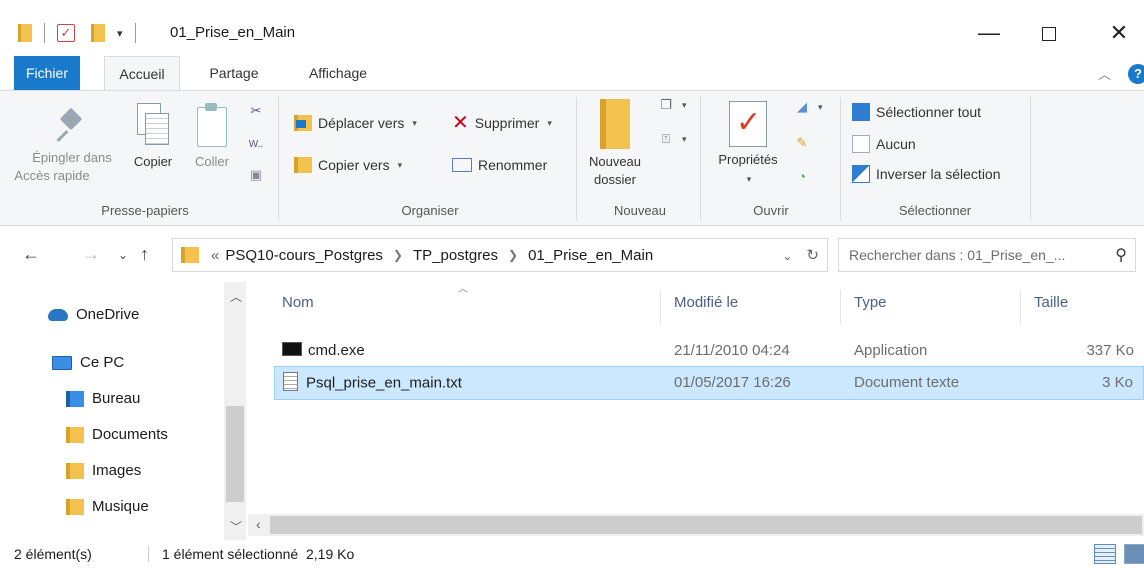 This screenshot has width=1144, height=568. Describe the element at coordinates (212, 161) in the screenshot. I see `paste-label: Coller` at that location.